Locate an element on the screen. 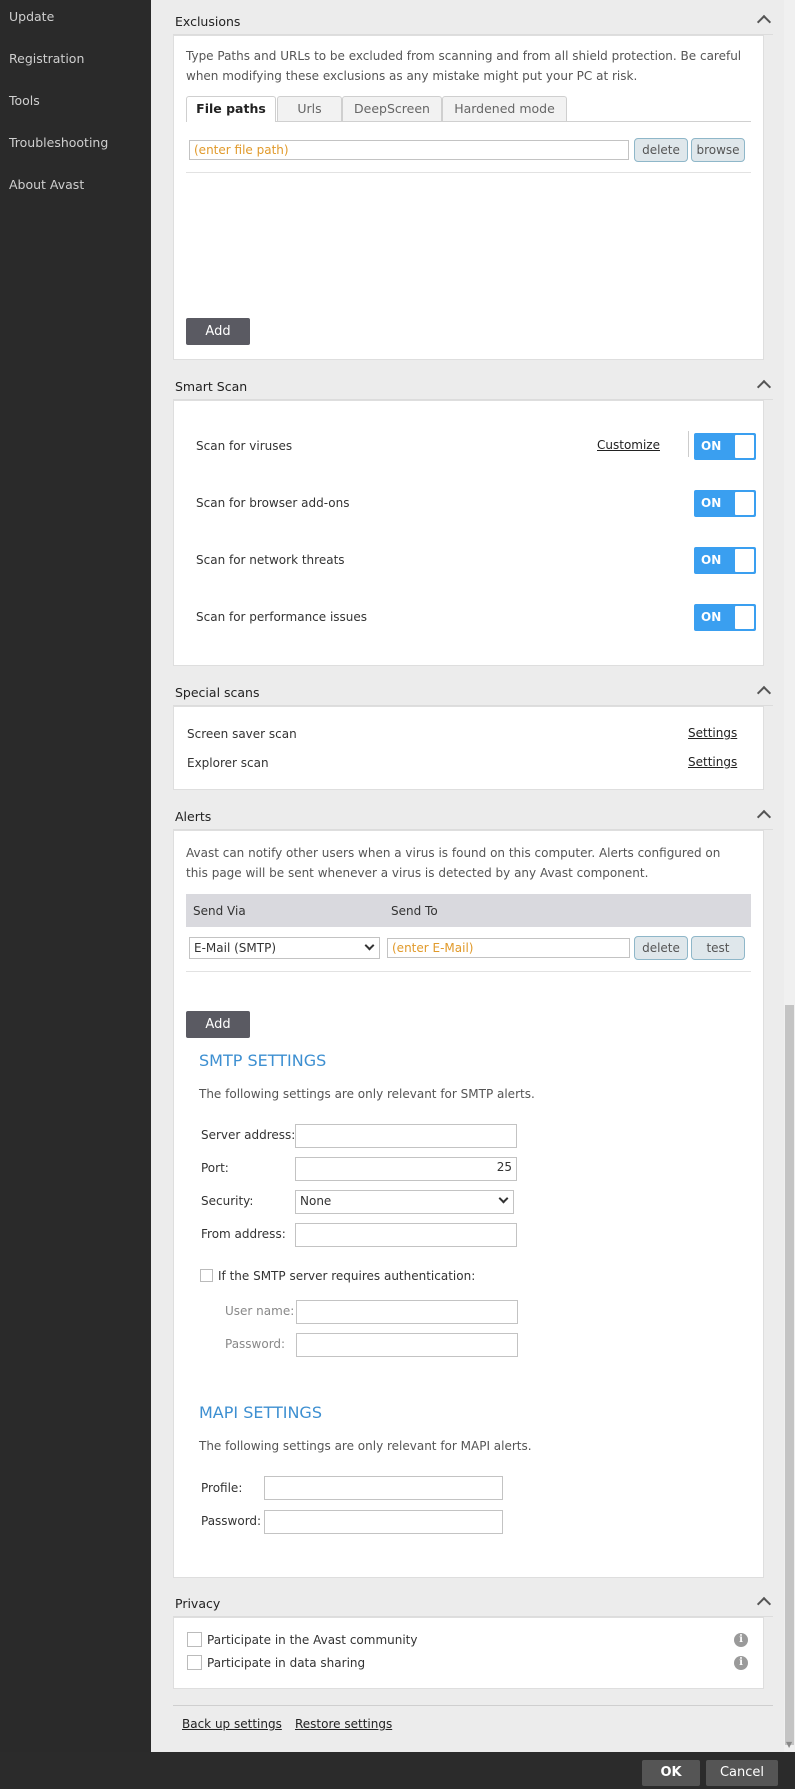 Image resolution: width=795 pixels, height=1789 pixels. exclusions-title: Exclusions is located at coordinates (208, 21).